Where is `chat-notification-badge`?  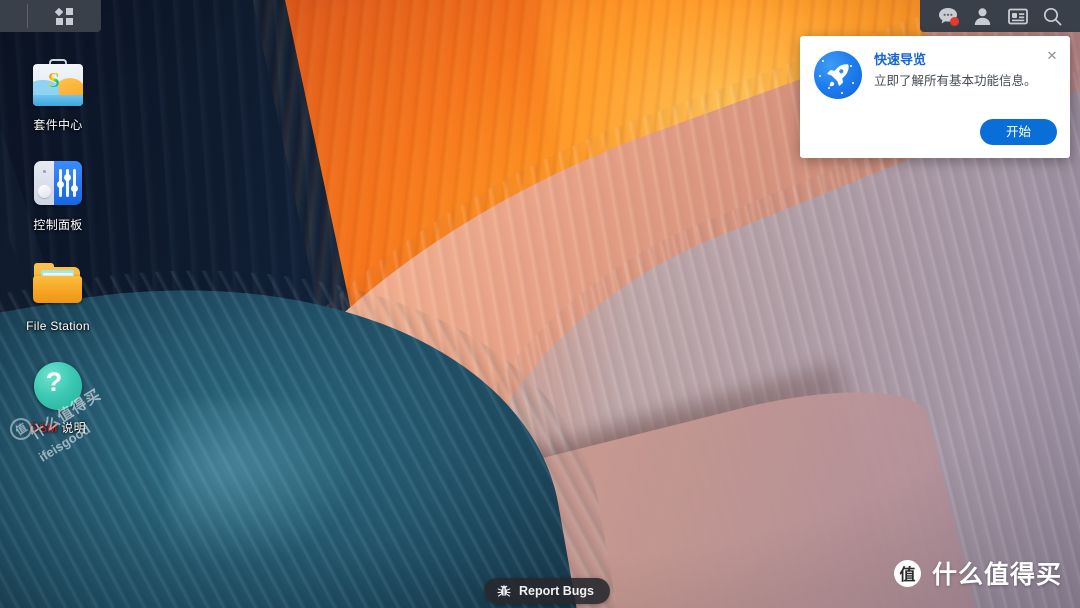
chat-notification-badge is located at coordinates (954, 21).